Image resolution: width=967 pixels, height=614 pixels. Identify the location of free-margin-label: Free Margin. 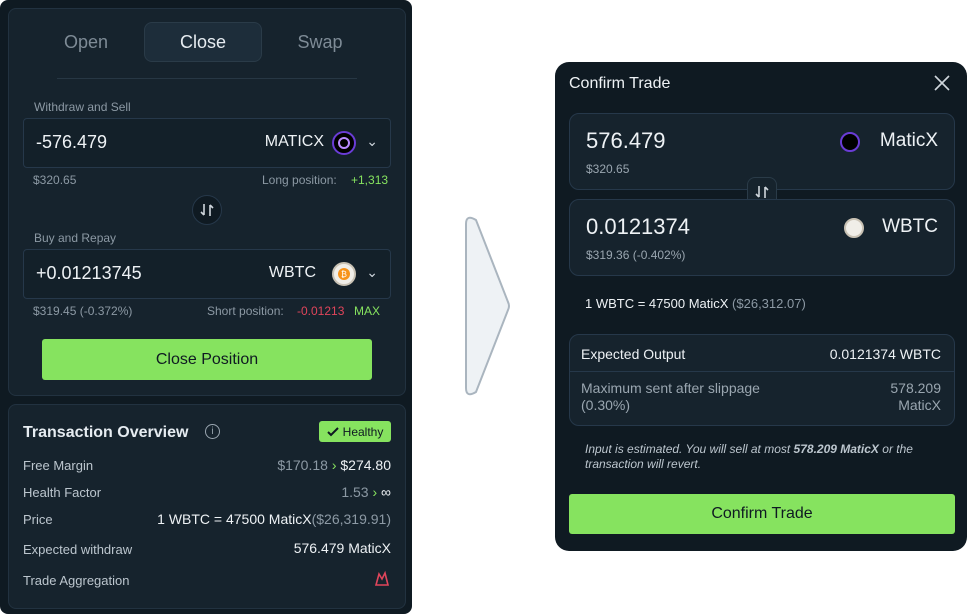
(58, 465).